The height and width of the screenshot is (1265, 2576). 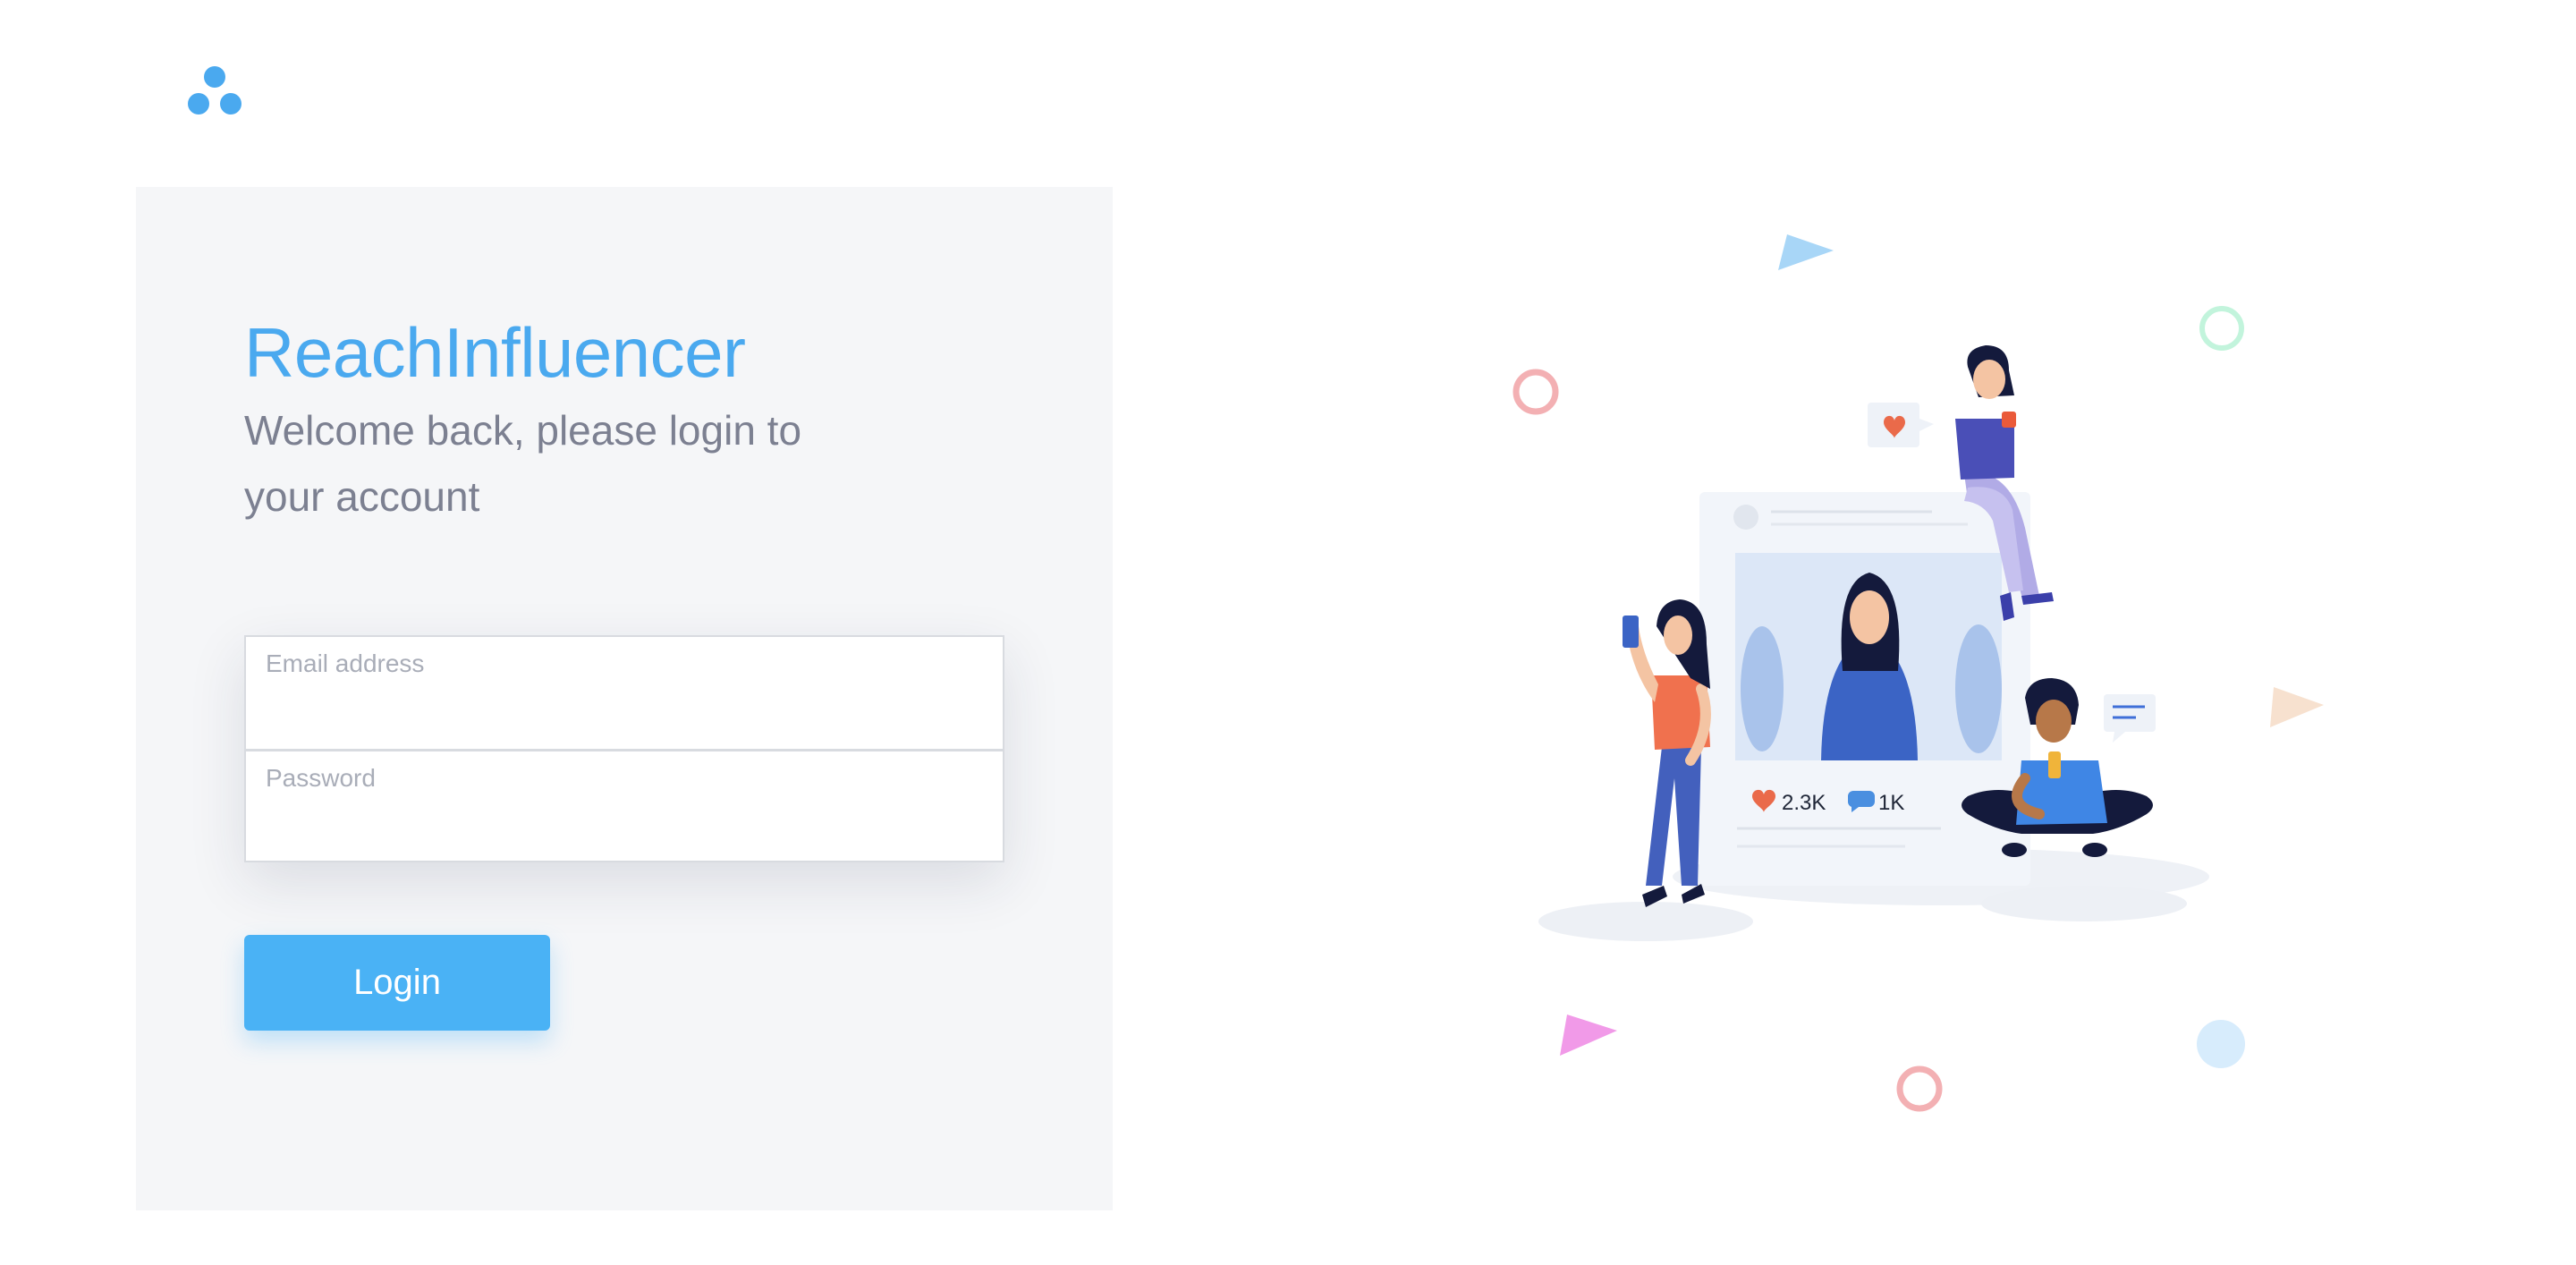 What do you see at coordinates (495, 352) in the screenshot?
I see `brand-title: ReachInfluencer` at bounding box center [495, 352].